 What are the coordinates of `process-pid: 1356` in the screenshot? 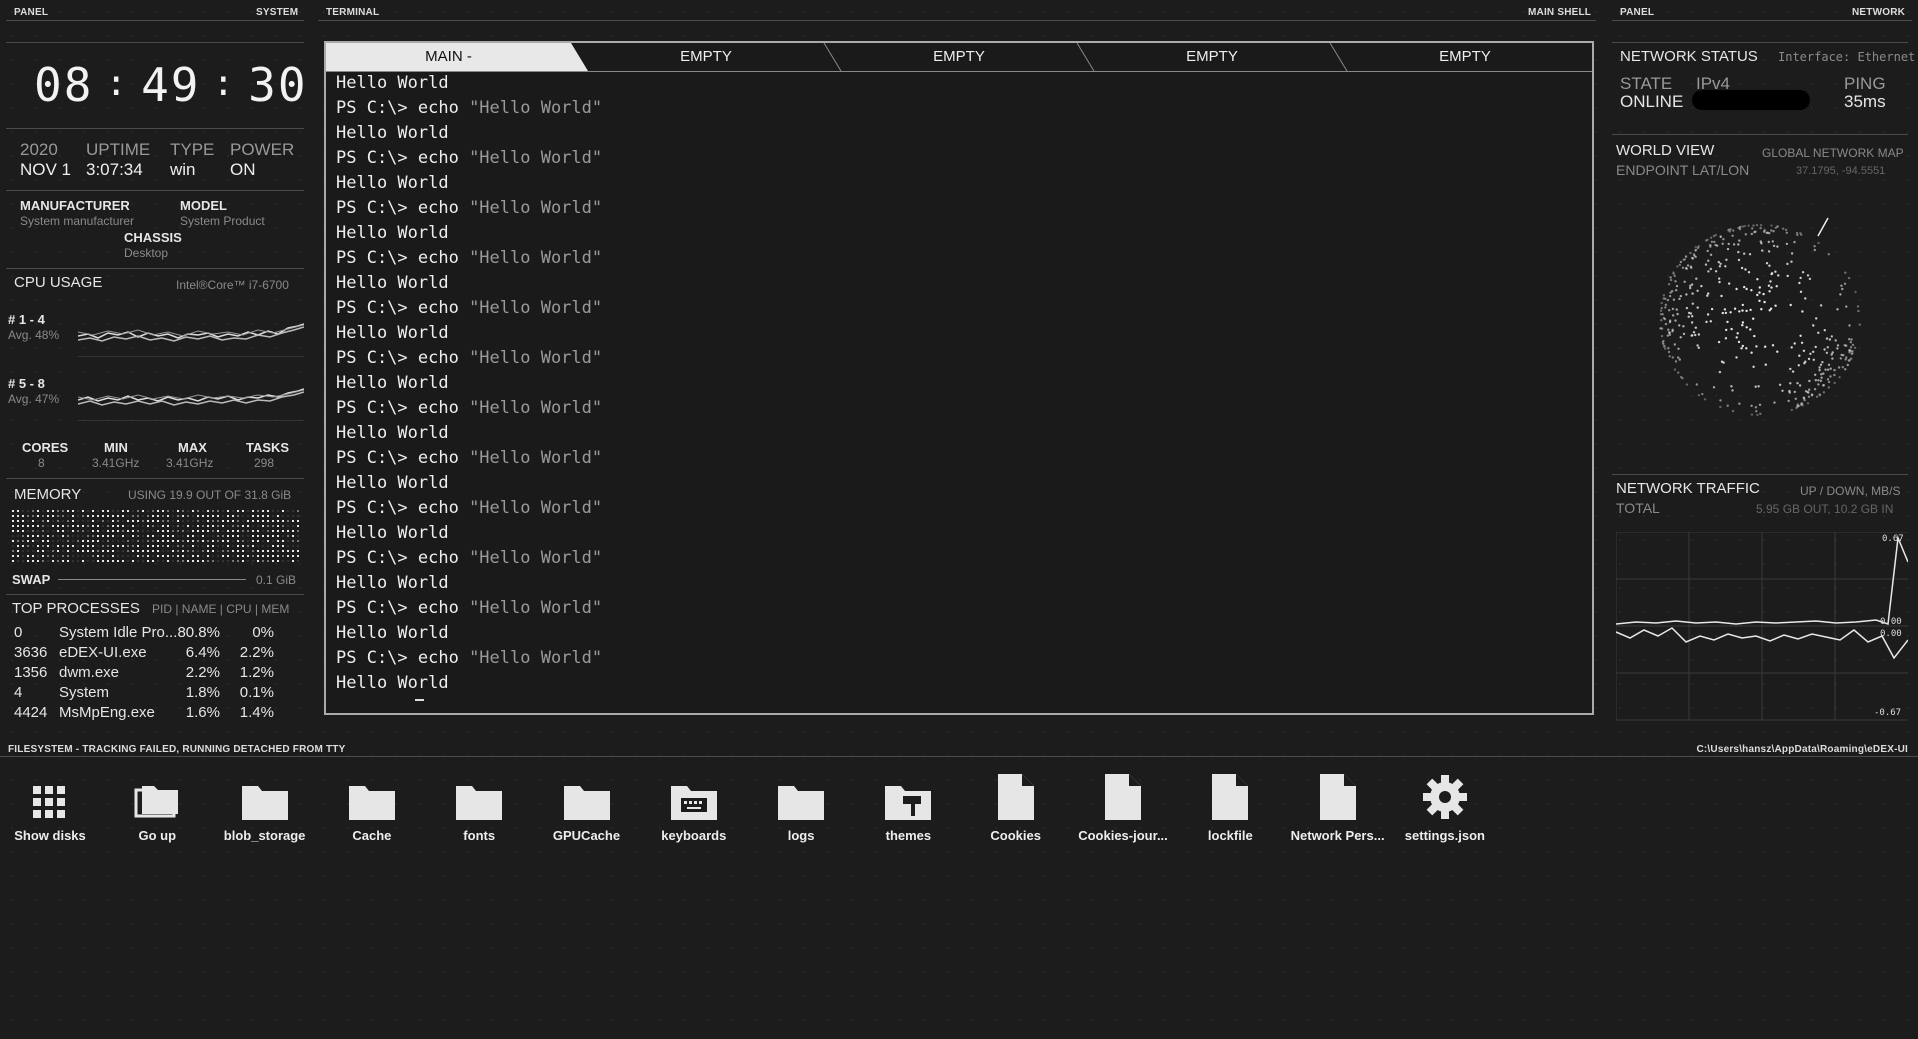 It's located at (31, 672).